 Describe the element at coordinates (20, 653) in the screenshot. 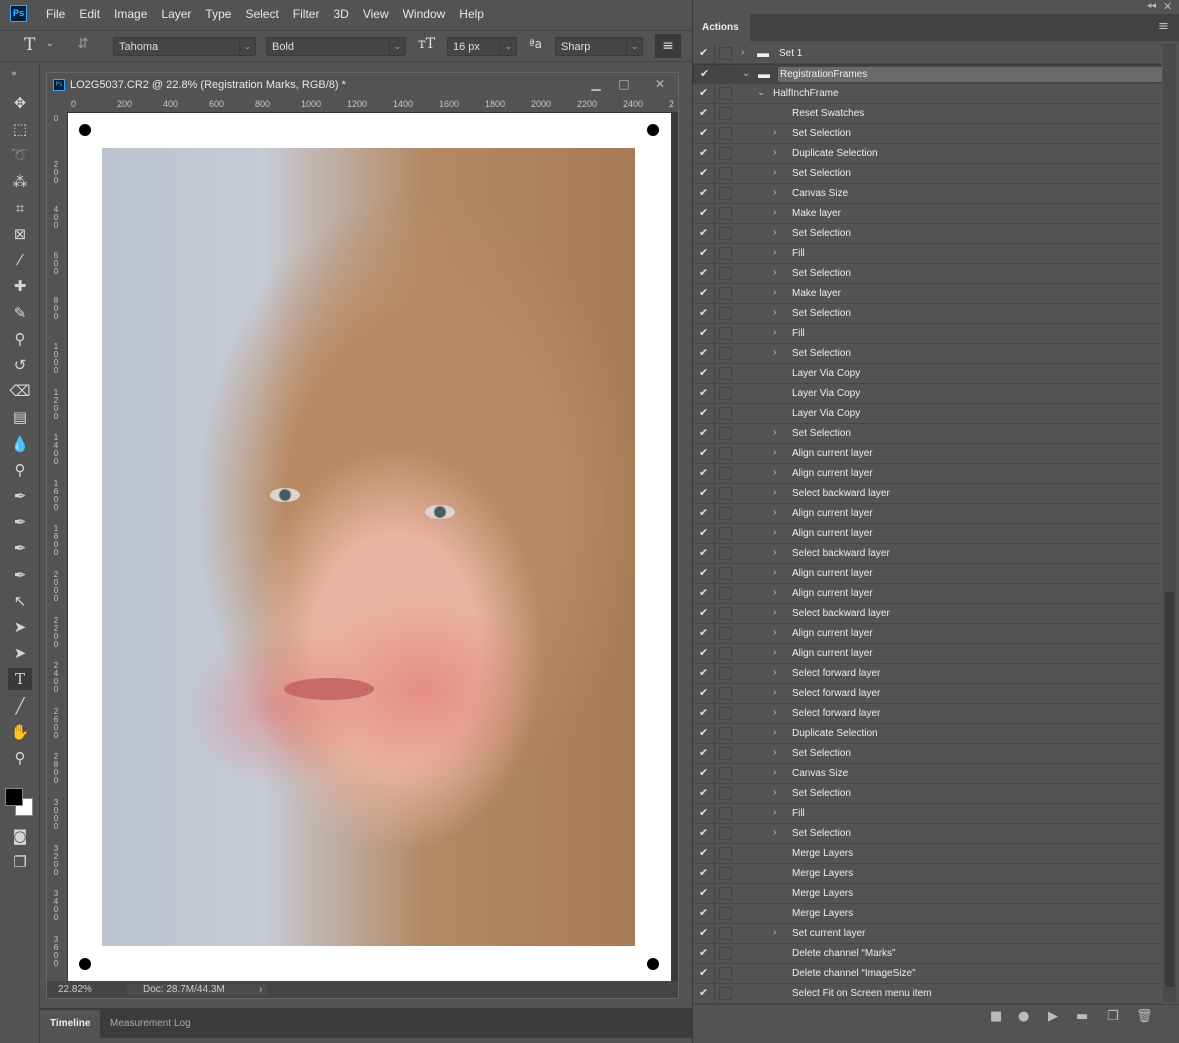

I see `path-select-icon: ➤` at that location.